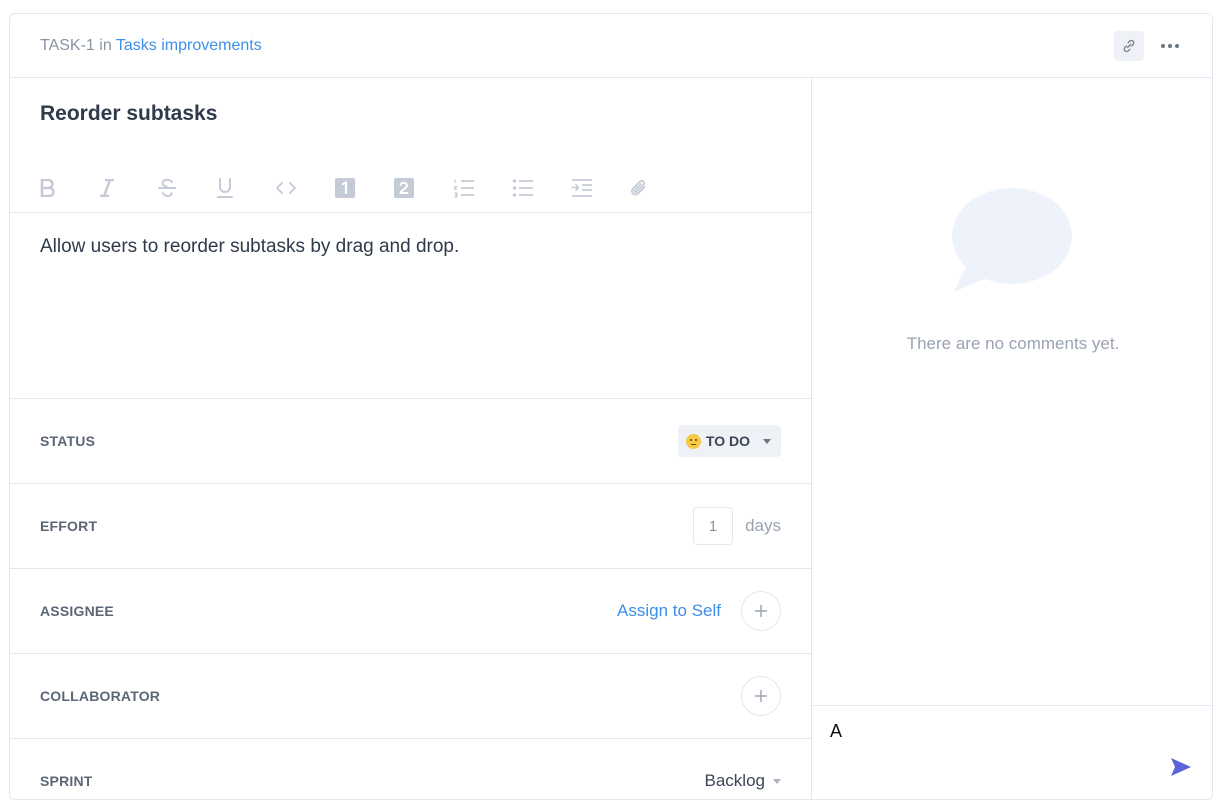 This screenshot has width=1225, height=810. I want to click on sprint-label: SPRINT, so click(66, 781).